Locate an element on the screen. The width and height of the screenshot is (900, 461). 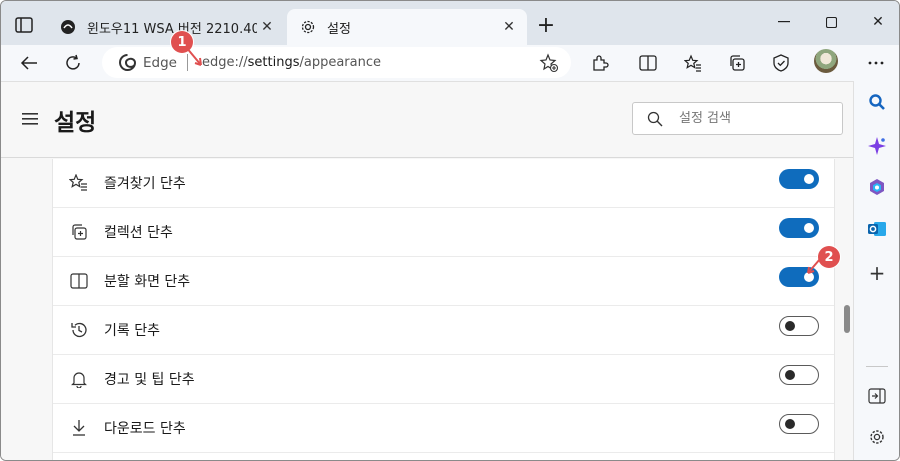
row-label: 분할 화면 단추 is located at coordinates (147, 282).